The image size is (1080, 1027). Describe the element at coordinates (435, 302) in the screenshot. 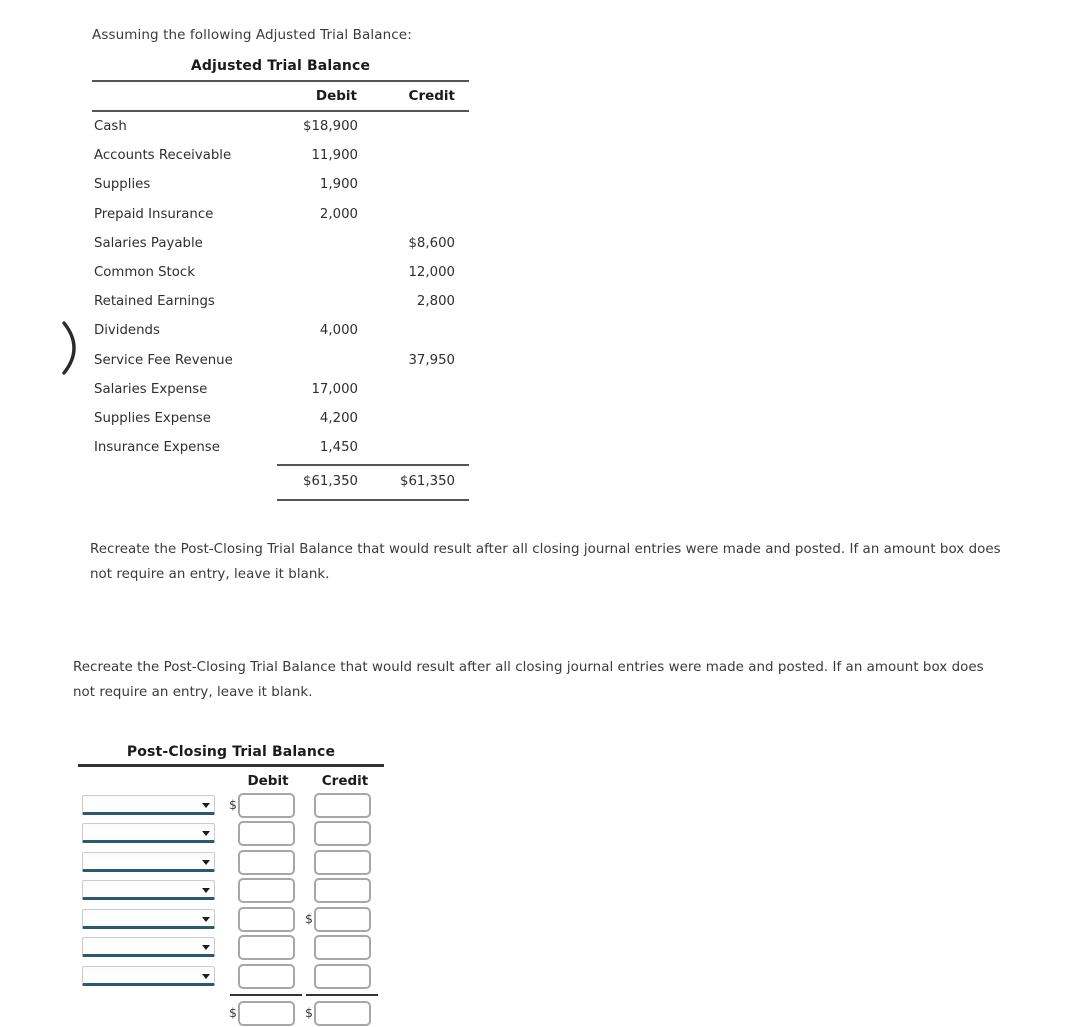

I see `credit-value: 2,800` at that location.